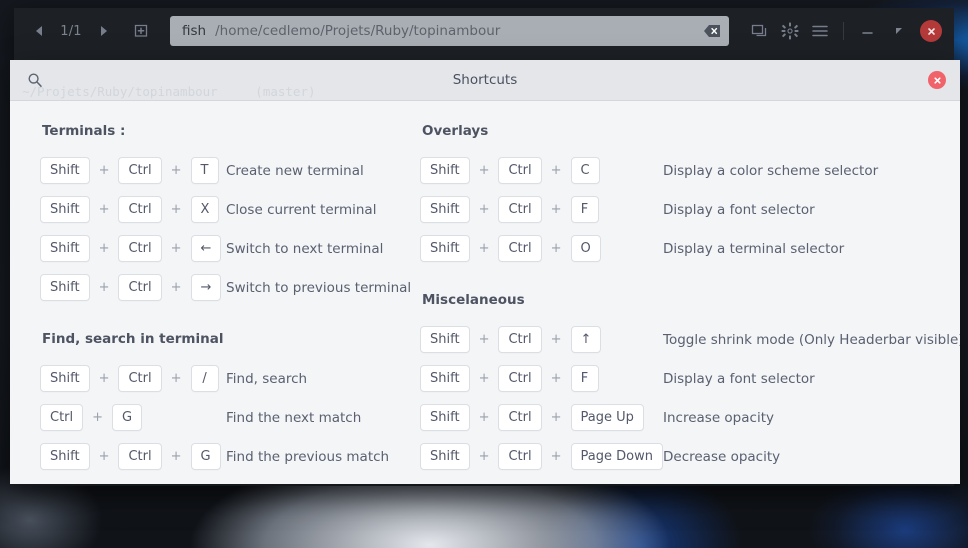 This screenshot has width=968, height=548. I want to click on shortcut-keys: Shift + Ctrl + Page Up, so click(541, 417).